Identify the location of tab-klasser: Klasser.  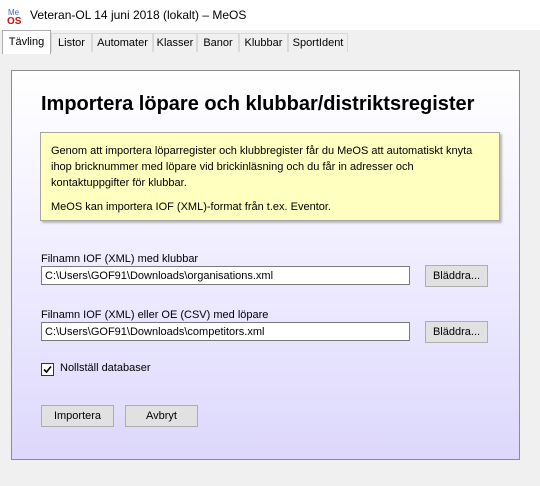
(175, 42).